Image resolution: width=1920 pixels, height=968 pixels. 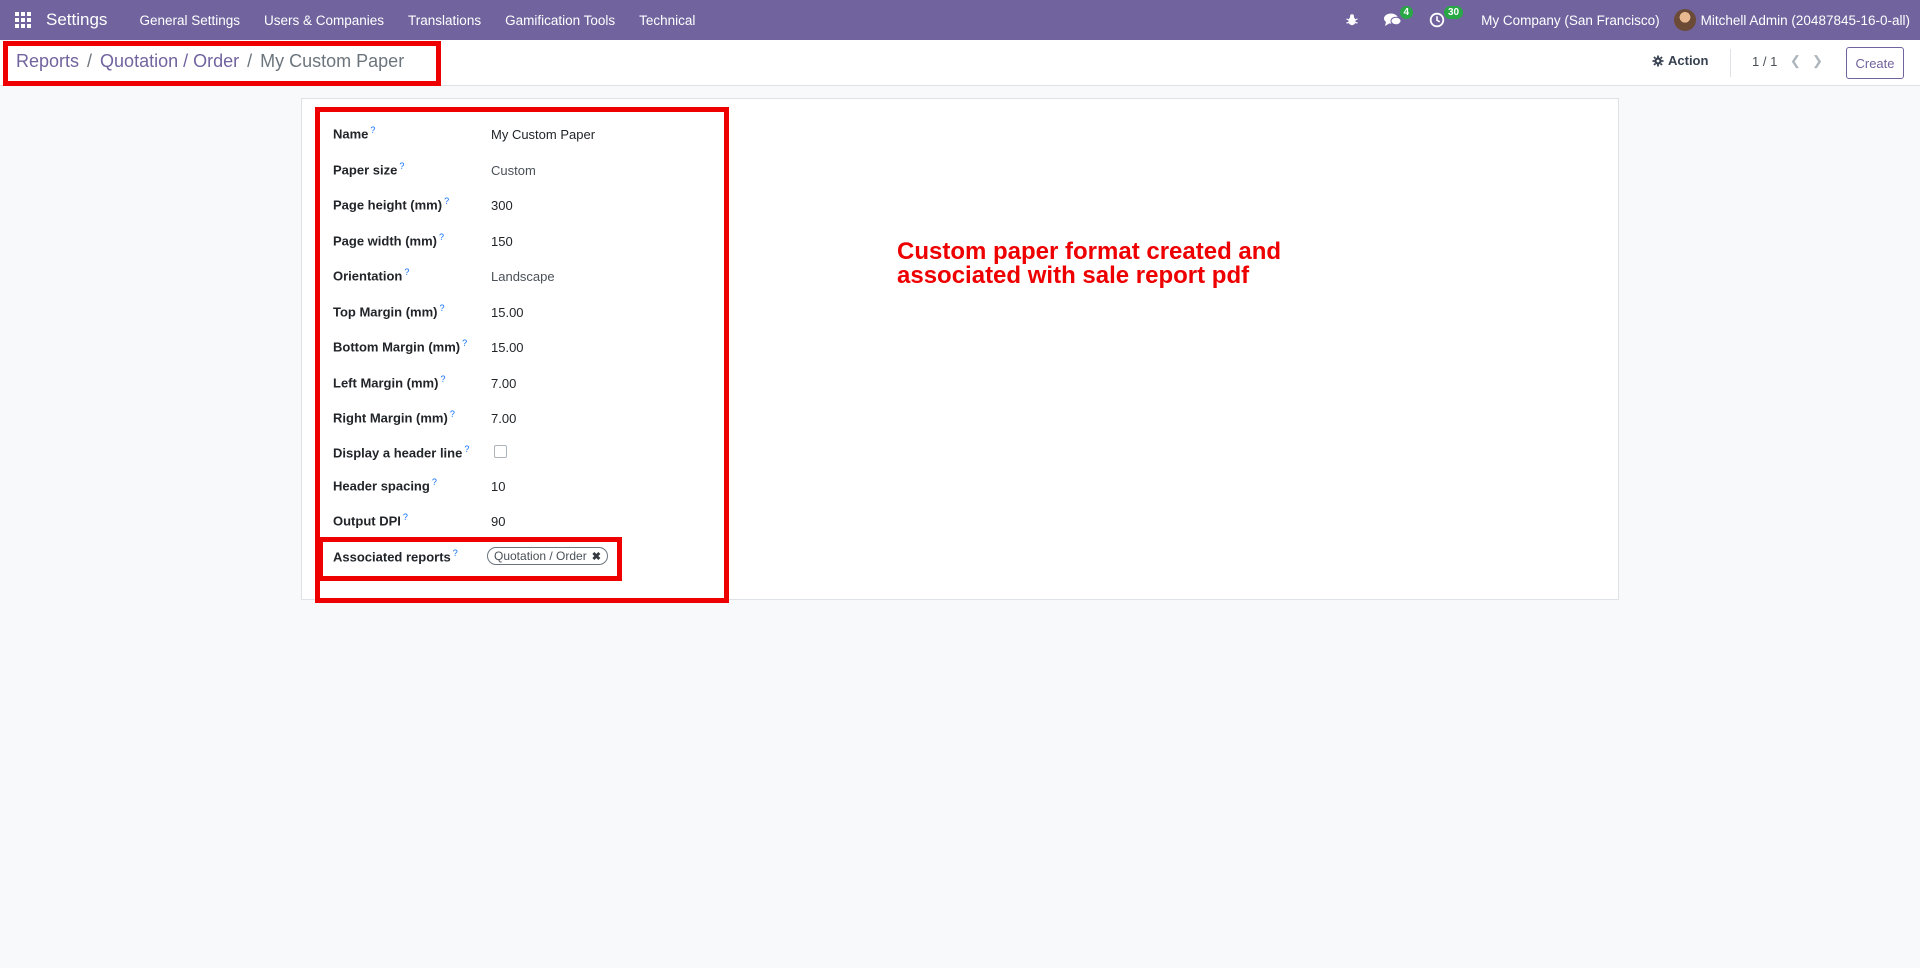 I want to click on activities-count-badge: 30, so click(x=1453, y=12).